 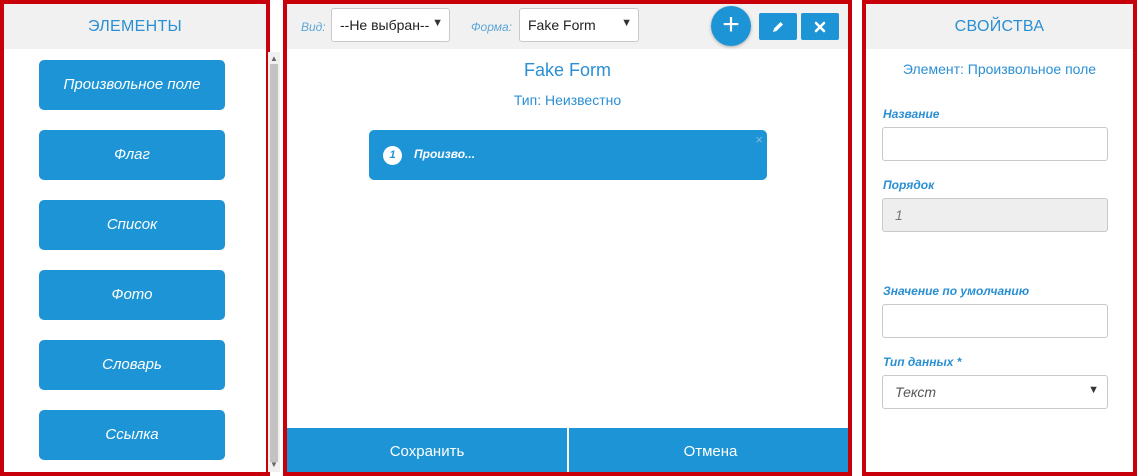 I want to click on close-icon, so click(x=820, y=27).